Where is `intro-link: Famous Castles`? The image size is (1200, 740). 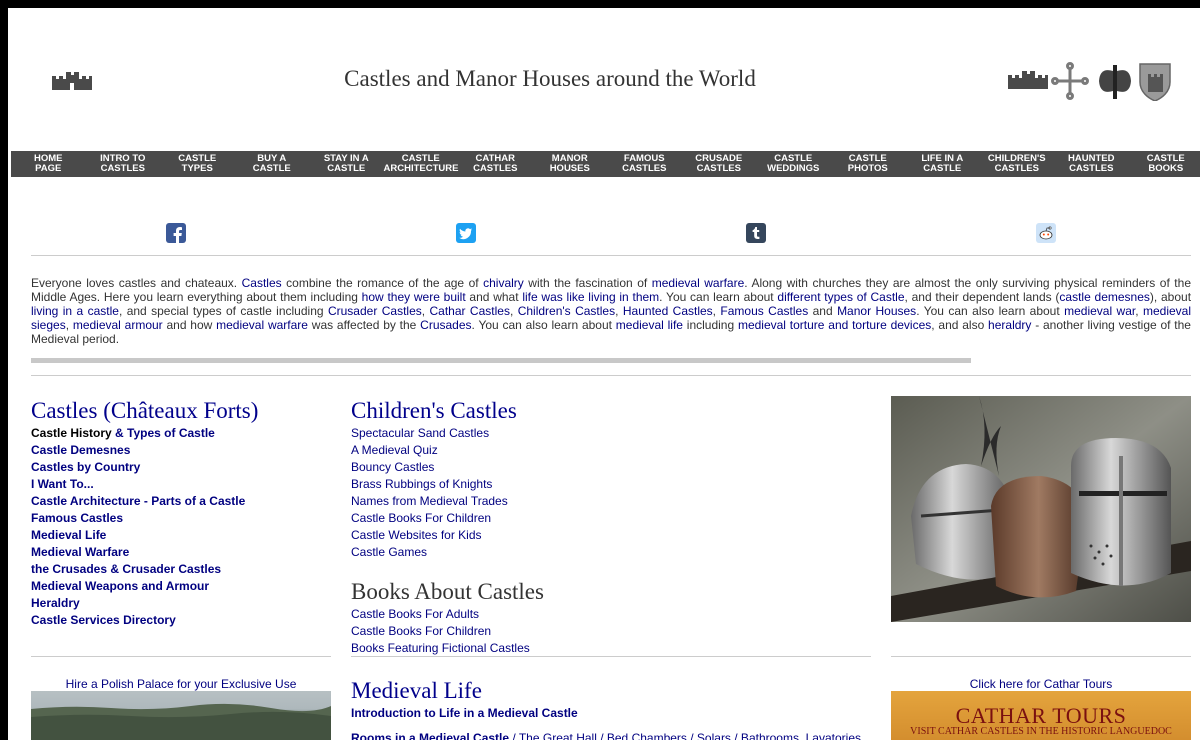
intro-link: Famous Castles is located at coordinates (764, 311).